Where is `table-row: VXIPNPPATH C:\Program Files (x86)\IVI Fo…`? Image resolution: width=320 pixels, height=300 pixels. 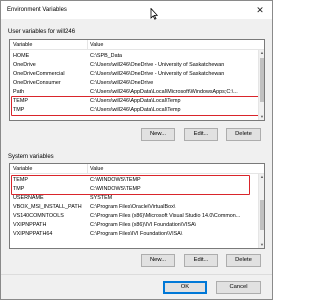
table-row: VXIPNPPATH C:\Program Files (x86)\IVI Fo… is located at coordinates (137, 225).